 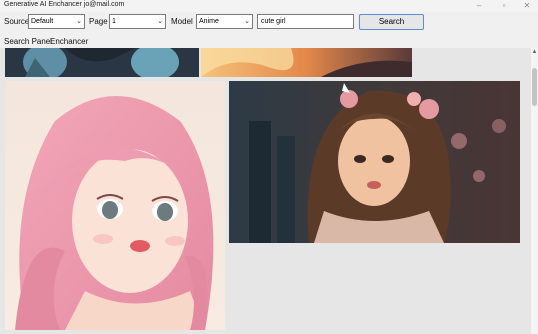 What do you see at coordinates (69, 41) in the screenshot?
I see `tab-enchancer: Enchancer` at bounding box center [69, 41].